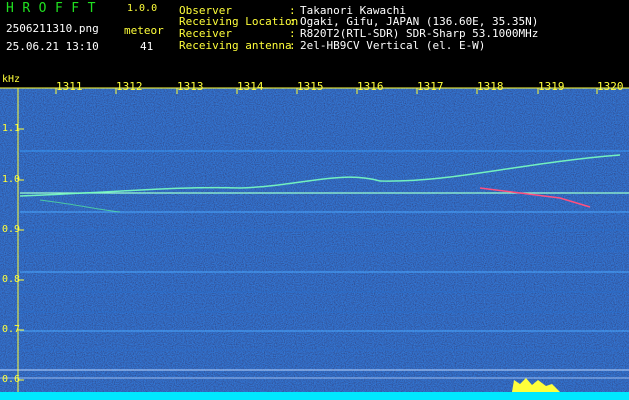 Image resolution: width=629 pixels, height=400 pixels. I want to click on antenna-value: 2el-HB9CV Vertical (el. E-W), so click(393, 45).